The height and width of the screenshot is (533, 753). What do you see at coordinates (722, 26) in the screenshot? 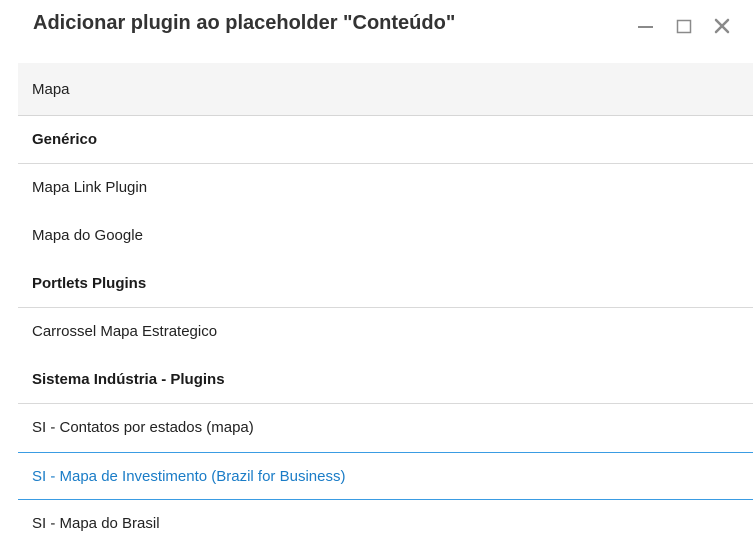
I see `close-icon` at bounding box center [722, 26].